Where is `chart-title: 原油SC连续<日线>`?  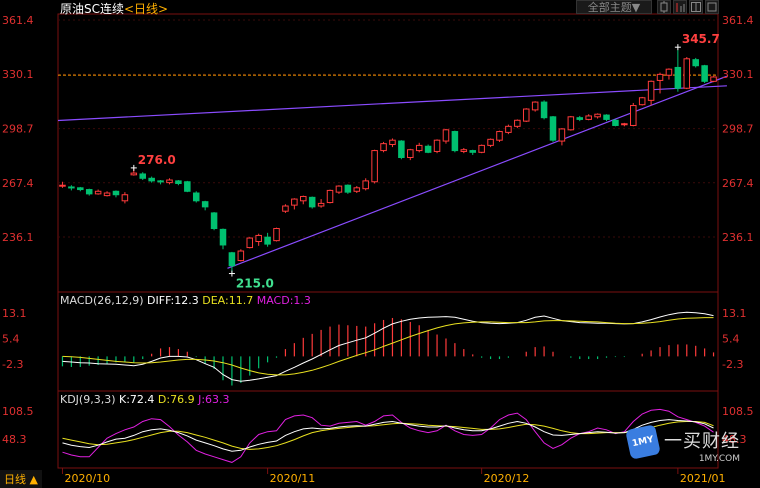
chart-title: 原油SC连续<日线> is located at coordinates (114, 8).